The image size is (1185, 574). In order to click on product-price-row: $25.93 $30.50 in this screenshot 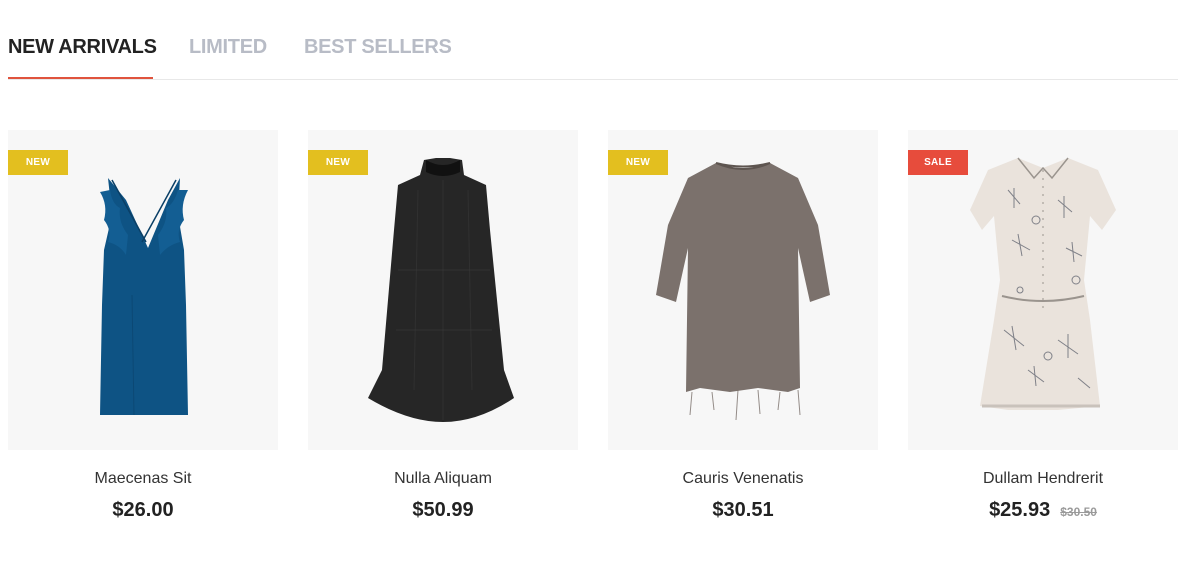, I will do `click(1043, 510)`.